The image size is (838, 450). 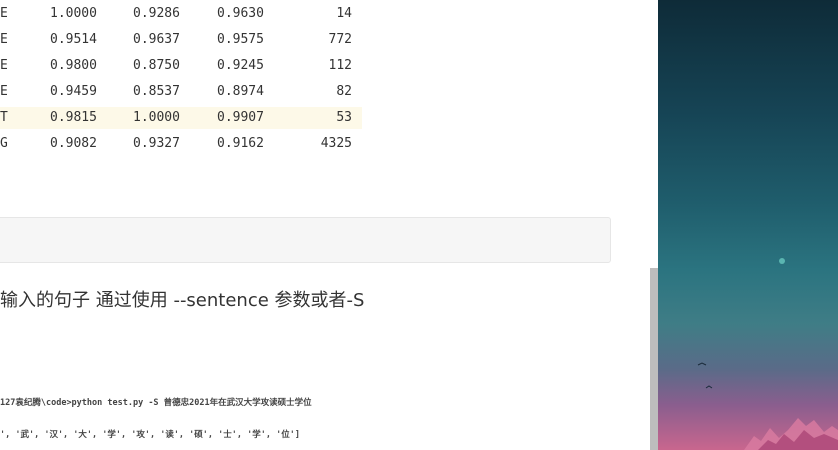 What do you see at coordinates (340, 39) in the screenshot?
I see `support-value: 772` at bounding box center [340, 39].